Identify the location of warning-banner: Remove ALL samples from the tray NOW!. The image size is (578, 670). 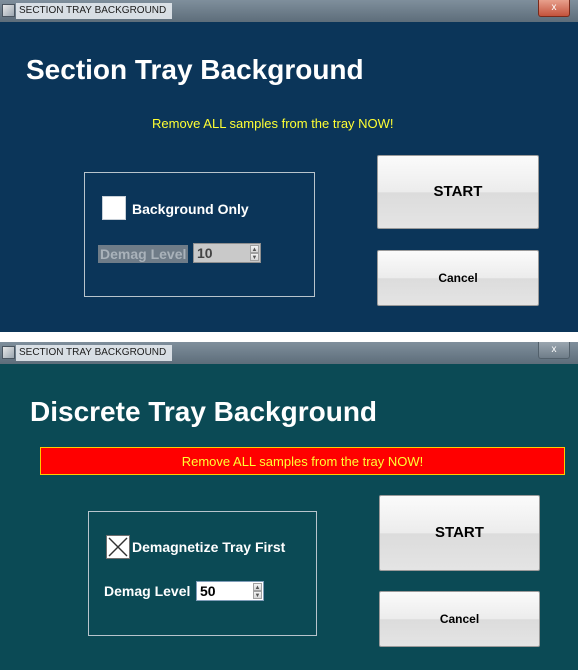
(302, 461).